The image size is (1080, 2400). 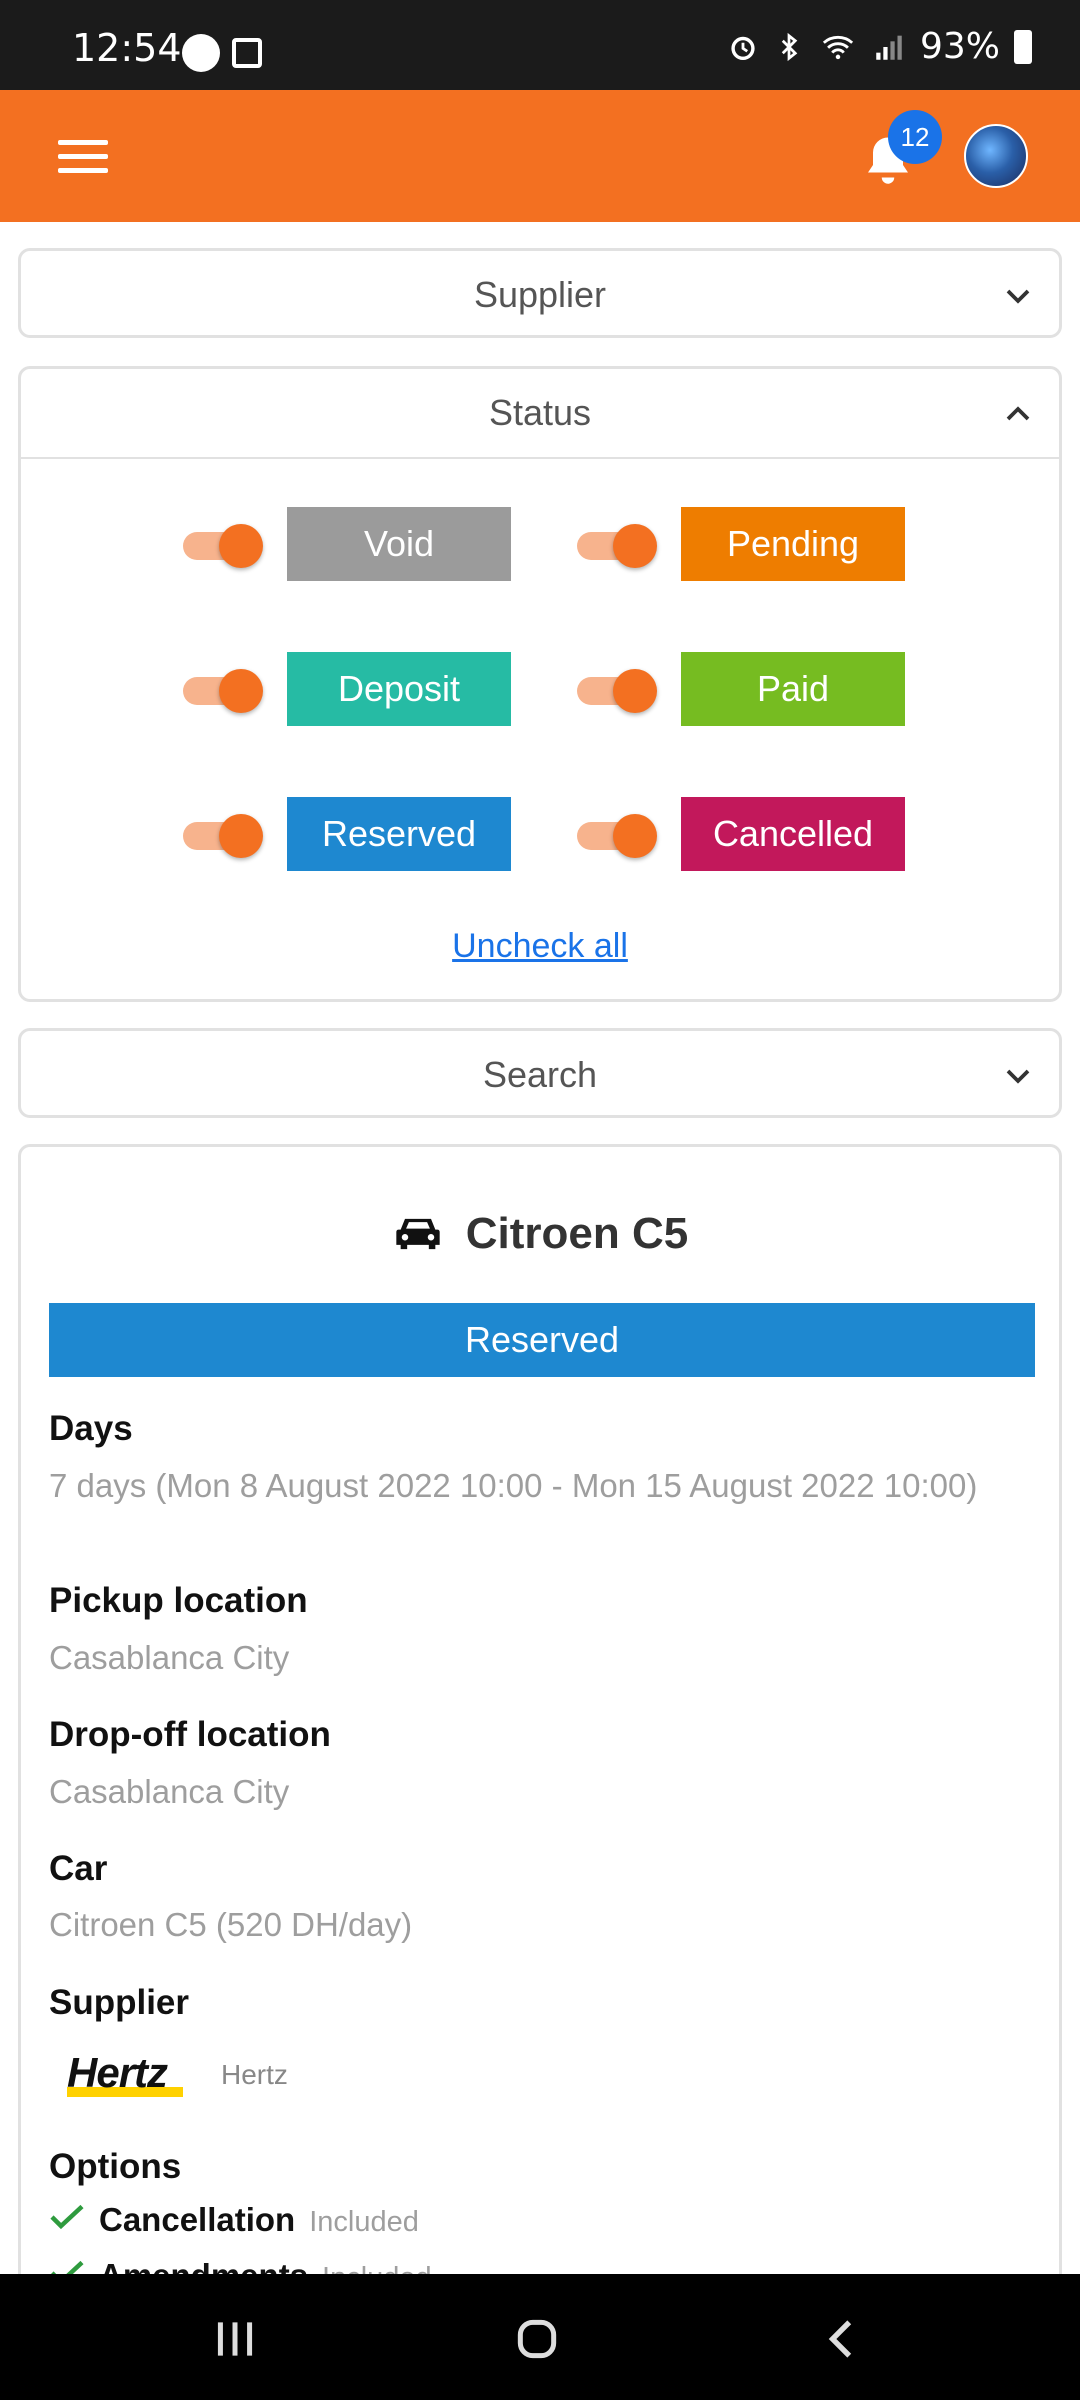 What do you see at coordinates (793, 544) in the screenshot?
I see `pending-chip: Pending` at bounding box center [793, 544].